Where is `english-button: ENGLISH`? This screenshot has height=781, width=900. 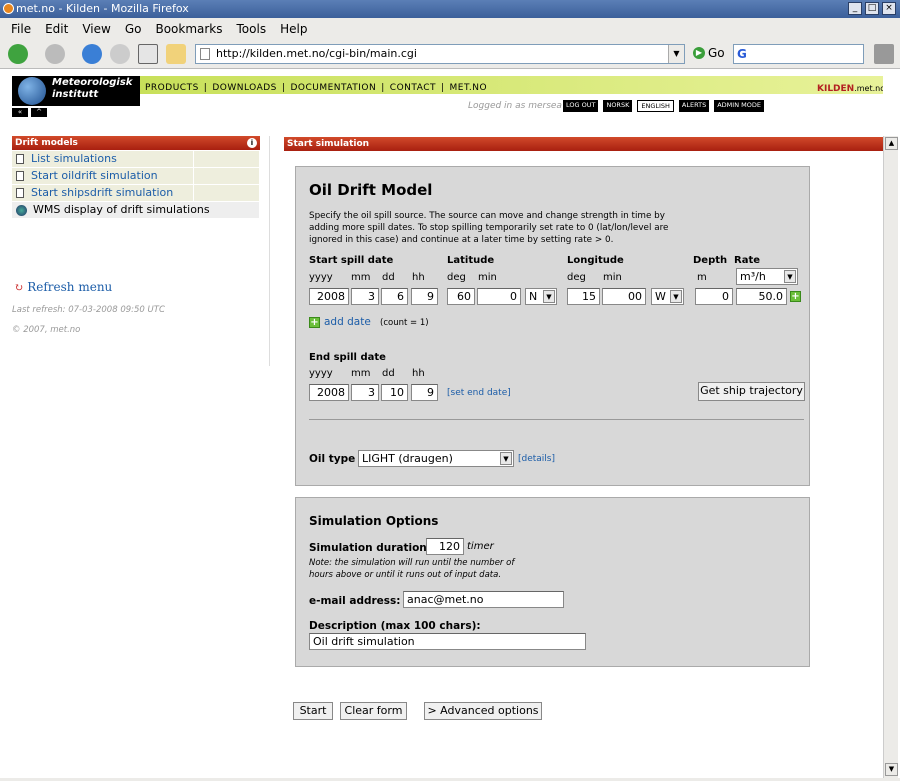
english-button: ENGLISH is located at coordinates (655, 106).